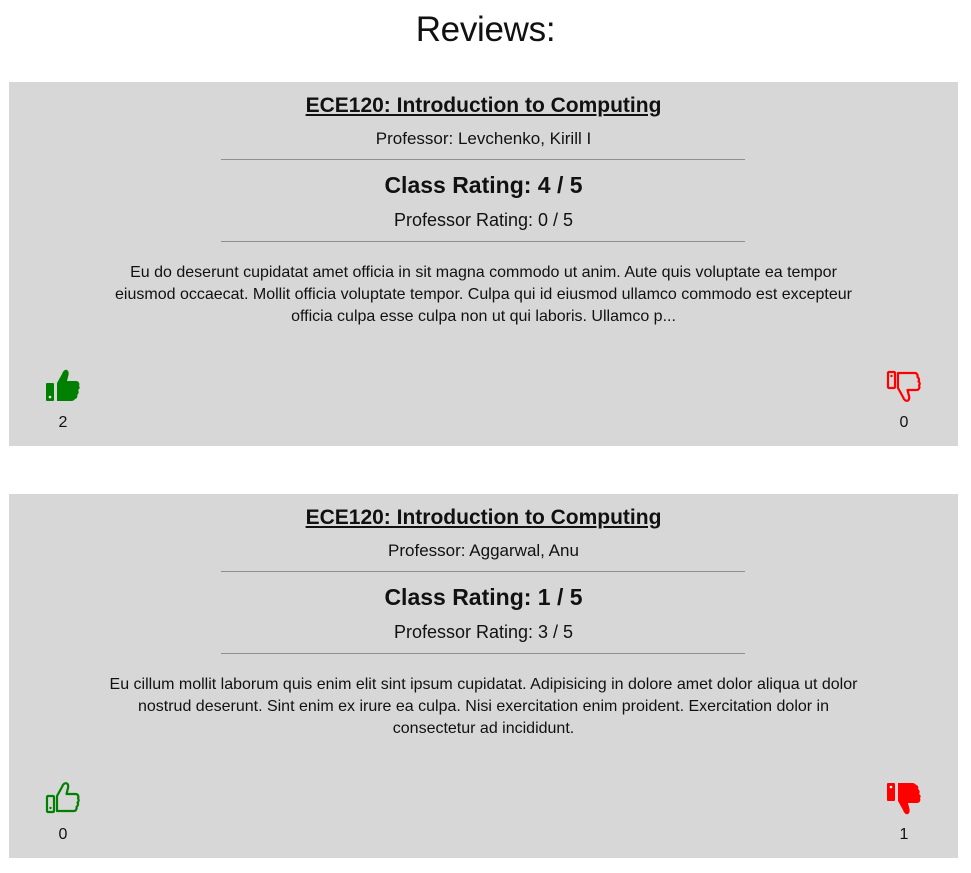 This screenshot has width=971, height=873. What do you see at coordinates (483, 597) in the screenshot?
I see `class-rating: Class Rating: 1 / 5` at bounding box center [483, 597].